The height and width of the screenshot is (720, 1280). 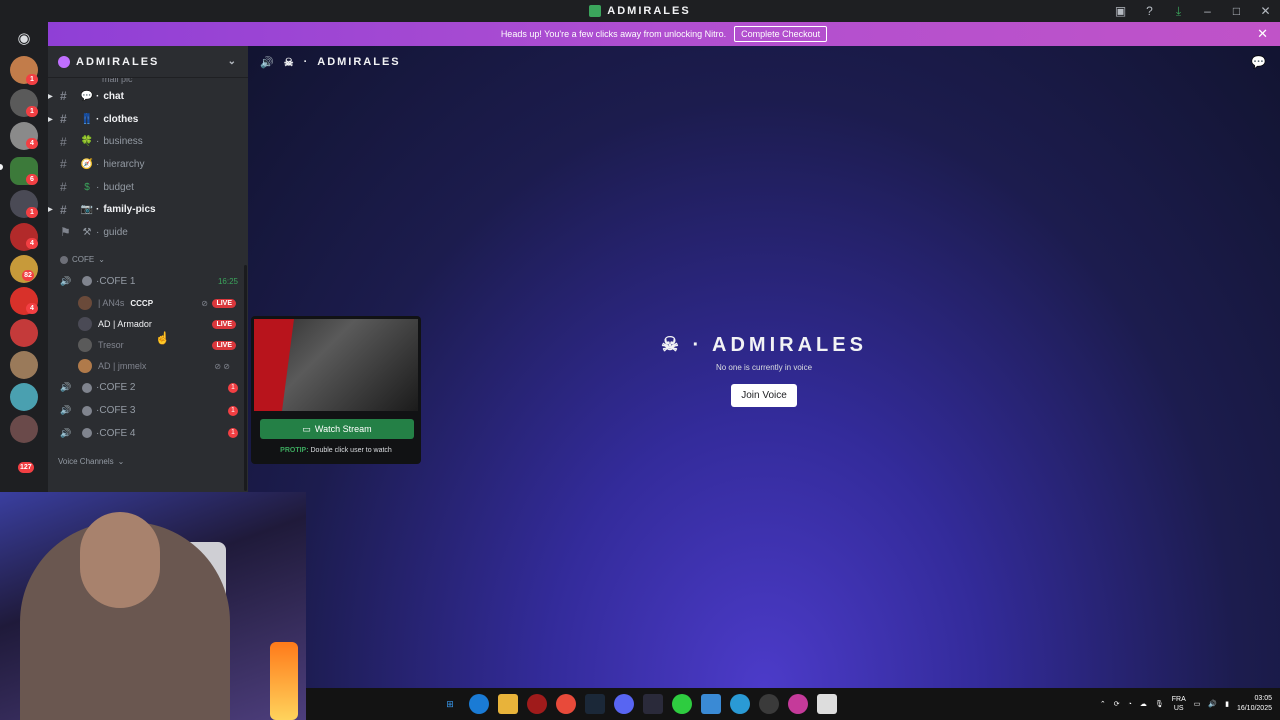 What do you see at coordinates (111, 303) in the screenshot?
I see `voice-user-name: | AN4s` at bounding box center [111, 303].